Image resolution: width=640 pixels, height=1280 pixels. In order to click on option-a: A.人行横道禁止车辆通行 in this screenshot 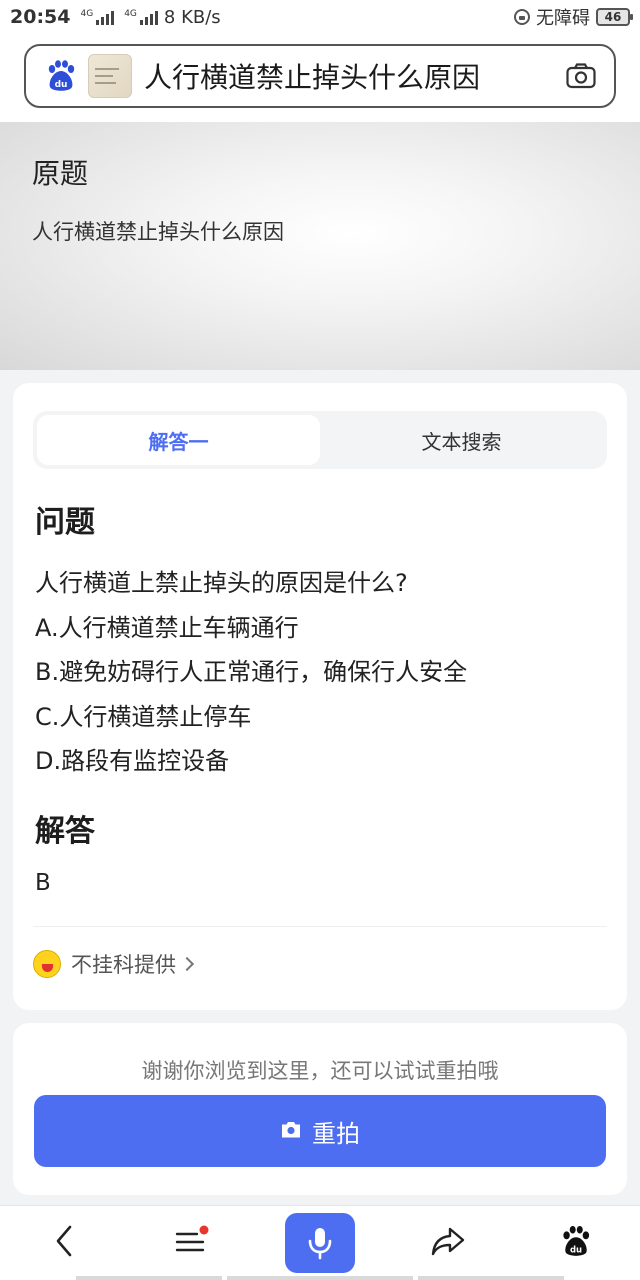, I will do `click(167, 627)`.